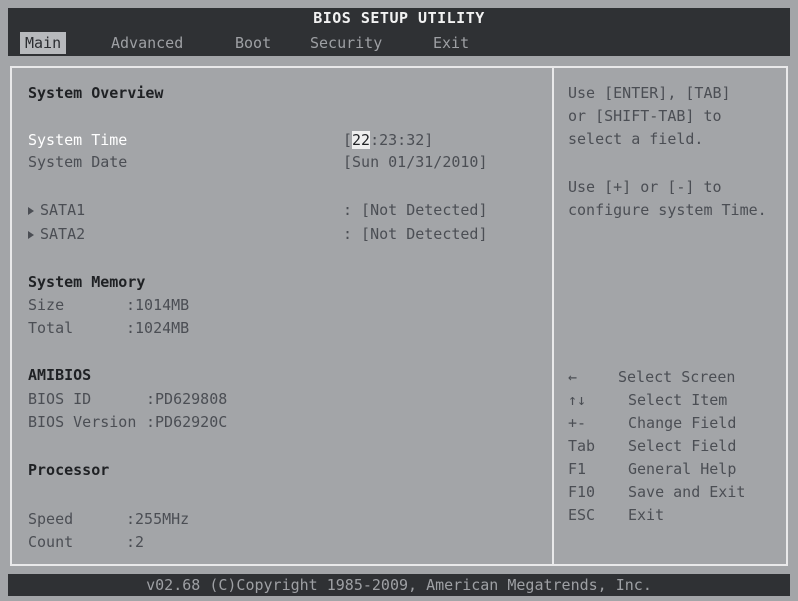 This screenshot has width=798, height=601. What do you see at coordinates (361, 140) in the screenshot?
I see `time-hour-field: 22` at bounding box center [361, 140].